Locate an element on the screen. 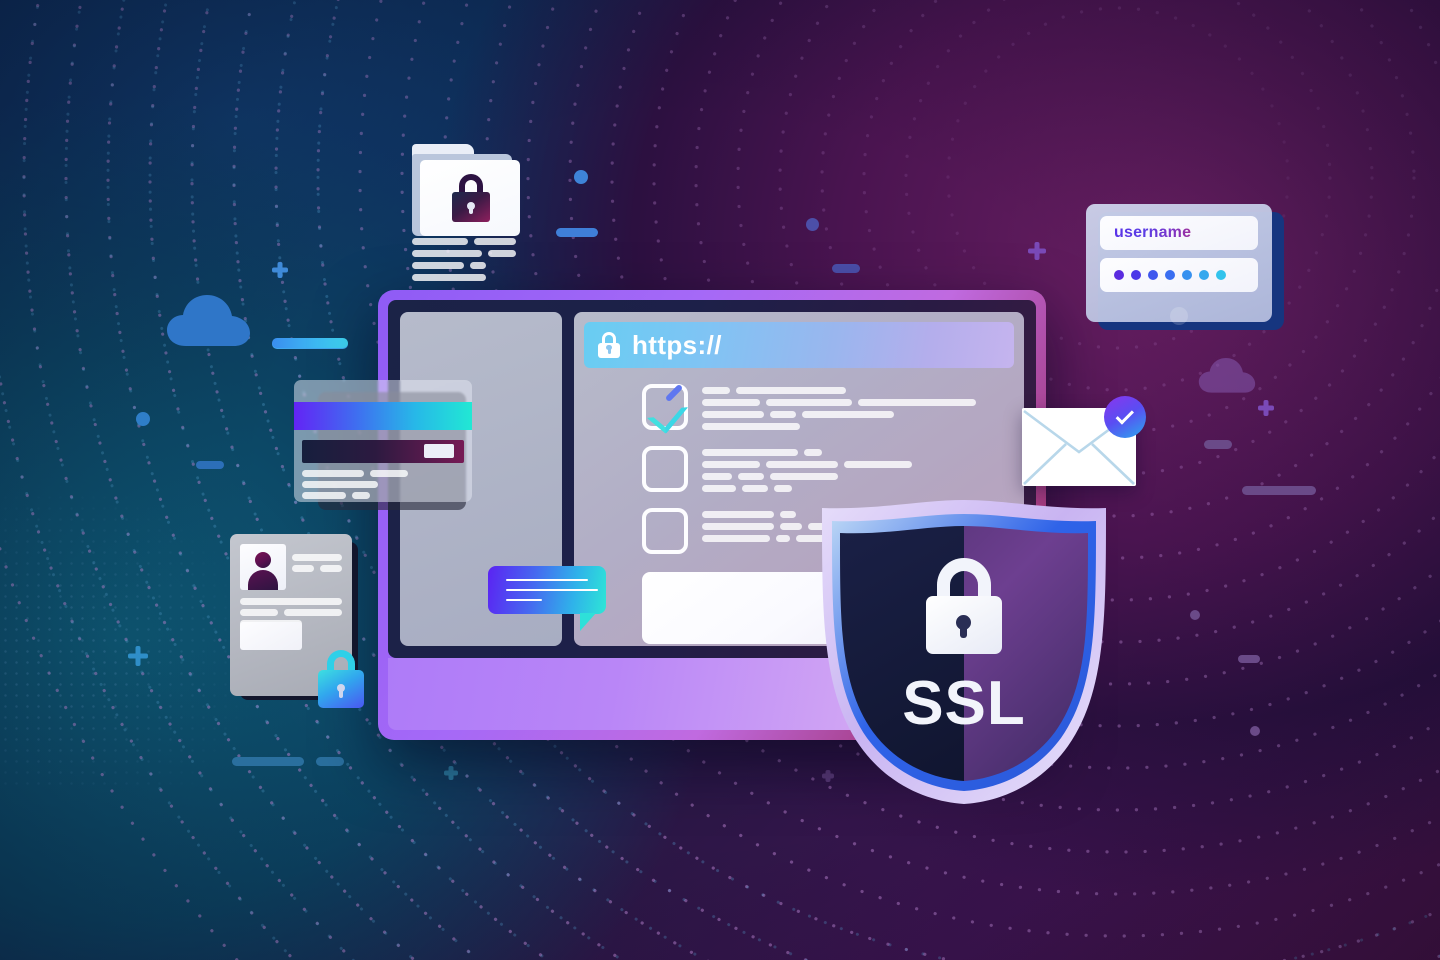  password-dots is located at coordinates (1170, 275).